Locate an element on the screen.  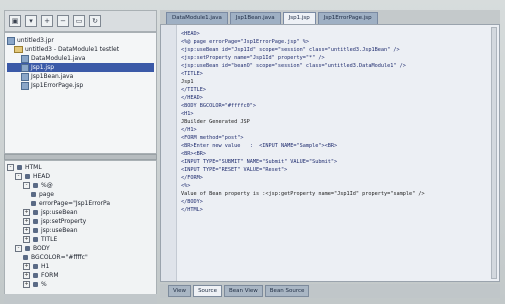
folder-icon: ▭ is located at coordinates (79, 21).